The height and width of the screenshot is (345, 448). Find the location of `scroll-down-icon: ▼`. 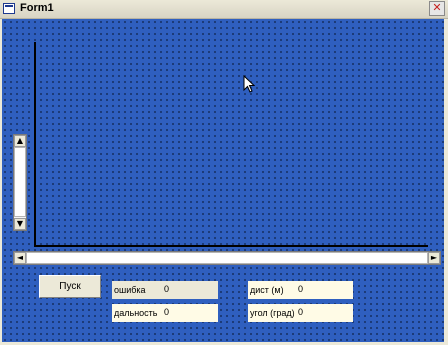

scroll-down-icon: ▼ is located at coordinates (20, 224).